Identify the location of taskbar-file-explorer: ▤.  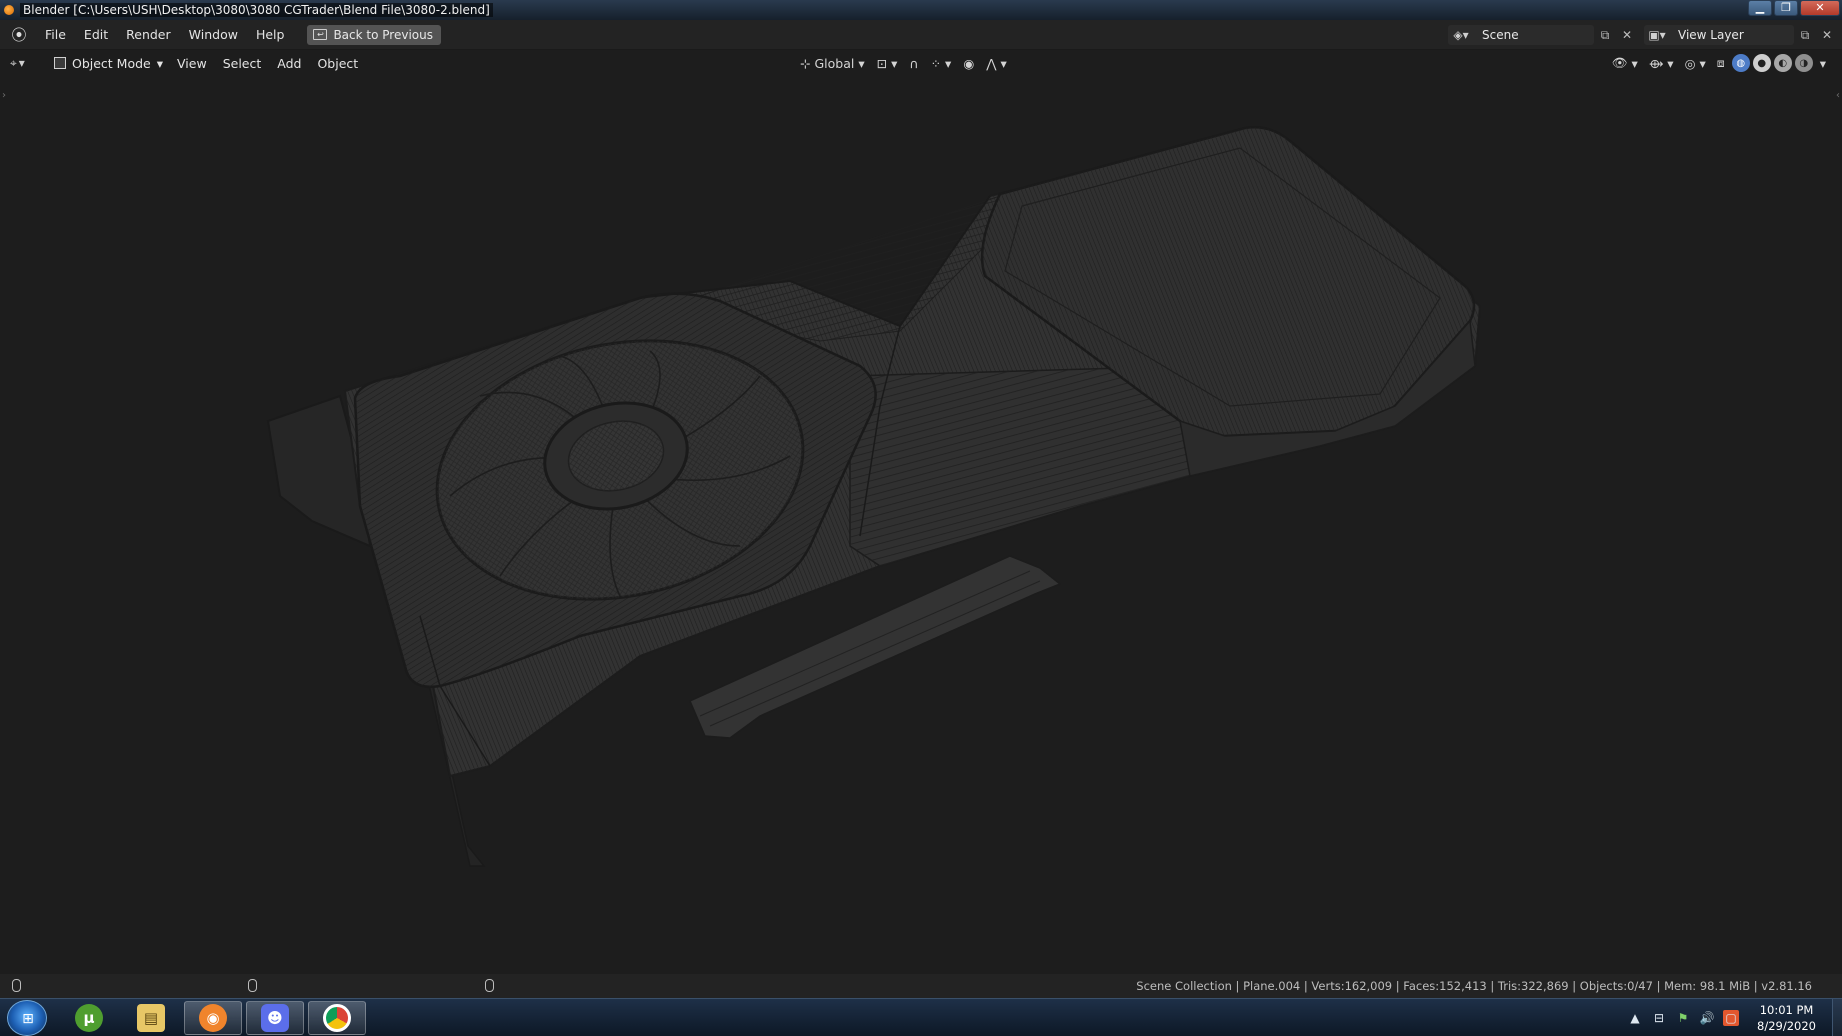
(151, 1018).